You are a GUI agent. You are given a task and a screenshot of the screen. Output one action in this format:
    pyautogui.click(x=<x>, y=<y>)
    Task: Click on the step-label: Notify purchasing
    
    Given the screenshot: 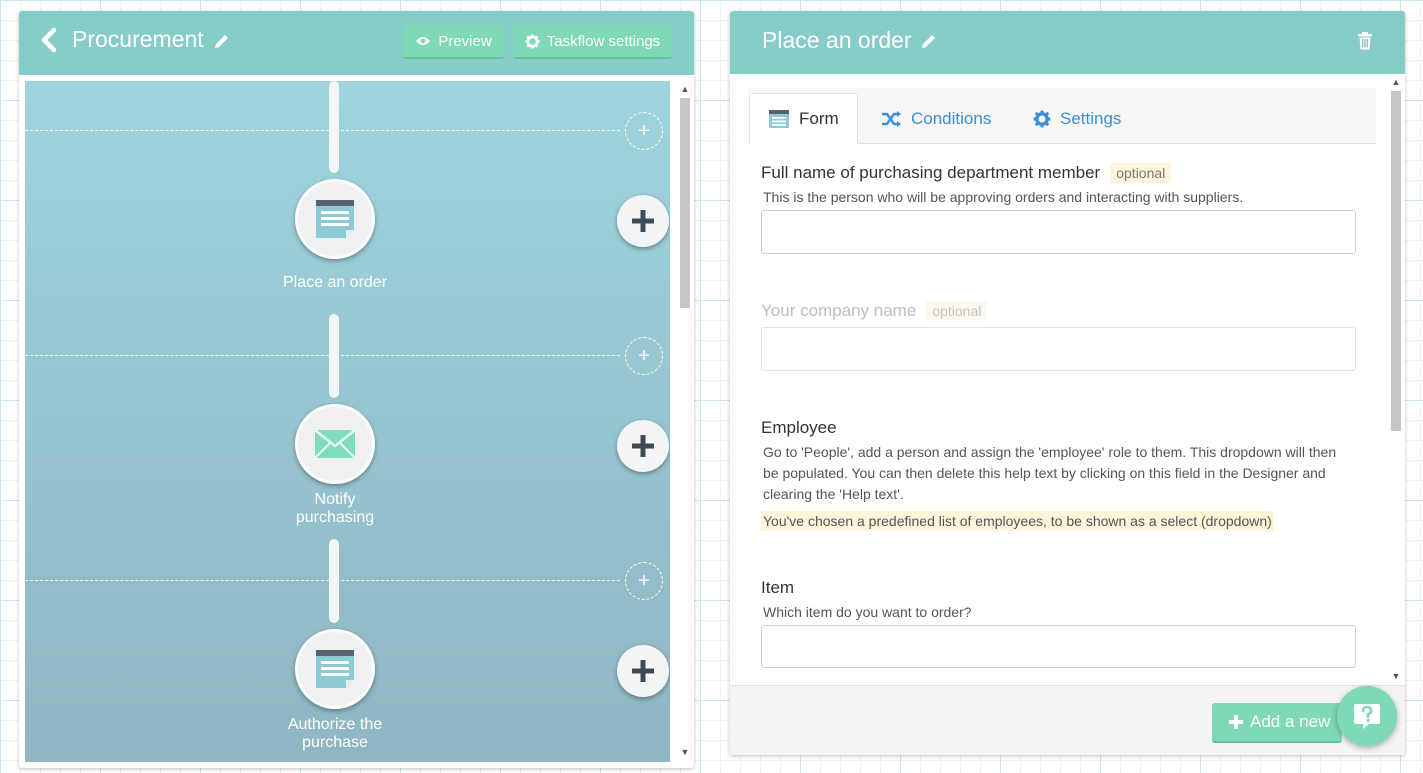 What is the action you would take?
    pyautogui.click(x=335, y=508)
    